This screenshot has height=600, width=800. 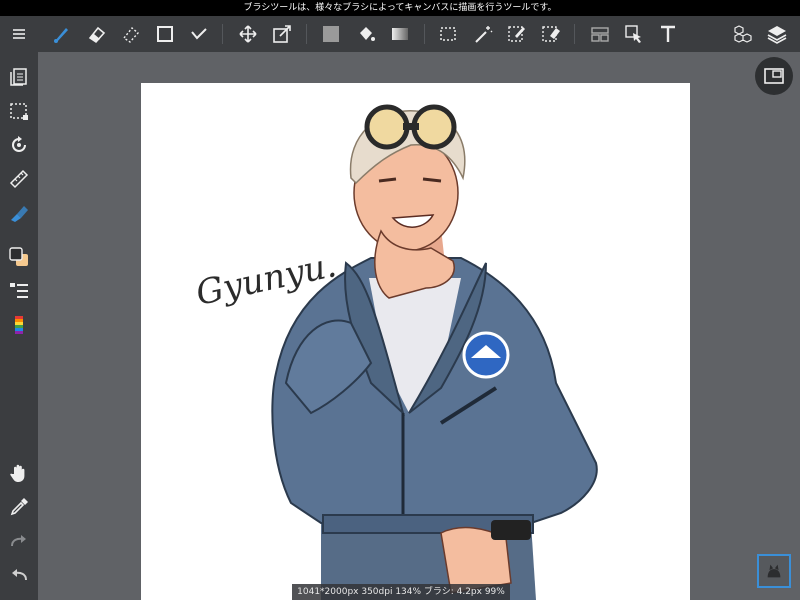 What do you see at coordinates (282, 34) in the screenshot?
I see `transform-icon` at bounding box center [282, 34].